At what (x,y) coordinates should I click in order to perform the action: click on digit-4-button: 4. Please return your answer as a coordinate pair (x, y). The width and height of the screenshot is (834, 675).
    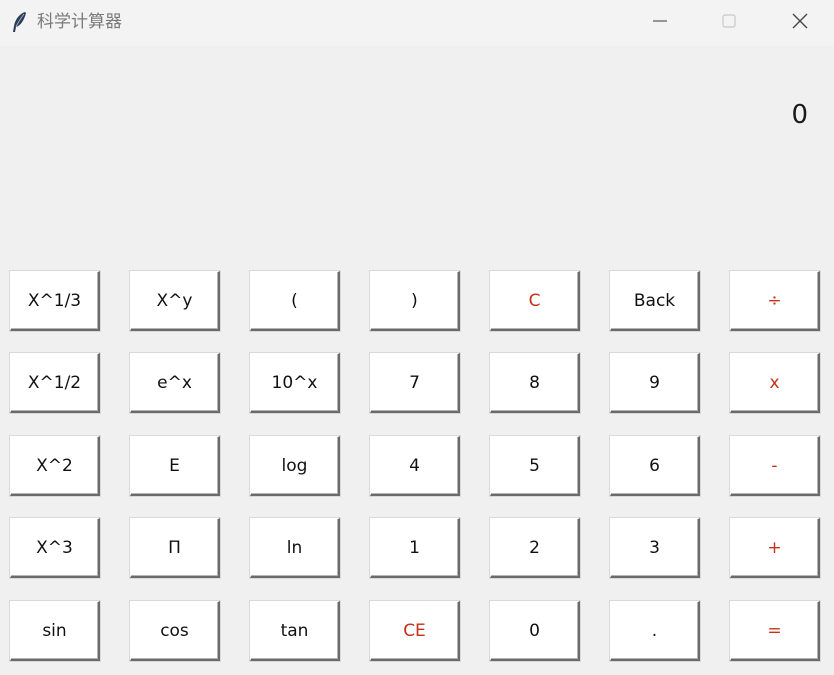
    Looking at the image, I should click on (415, 466).